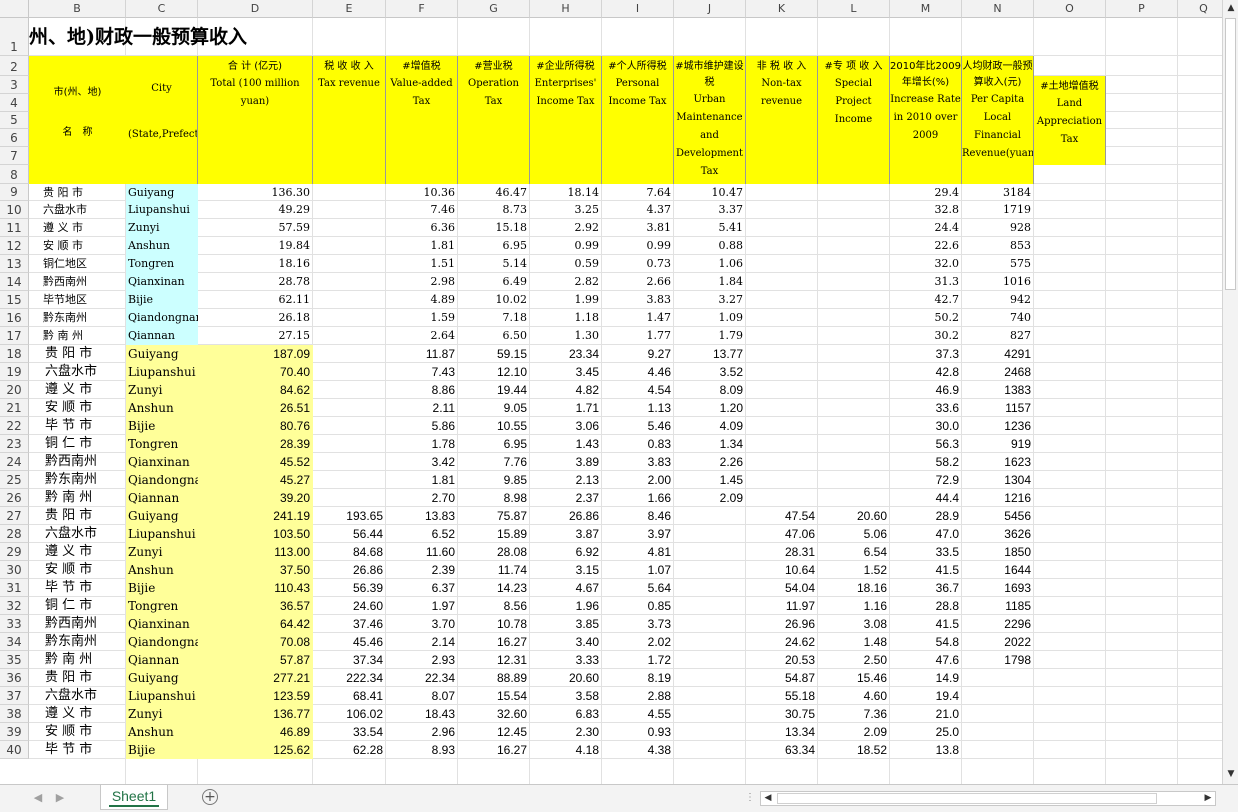 The width and height of the screenshot is (1238, 812). Describe the element at coordinates (255, 282) in the screenshot. I see `cell-value: 28.78` at that location.